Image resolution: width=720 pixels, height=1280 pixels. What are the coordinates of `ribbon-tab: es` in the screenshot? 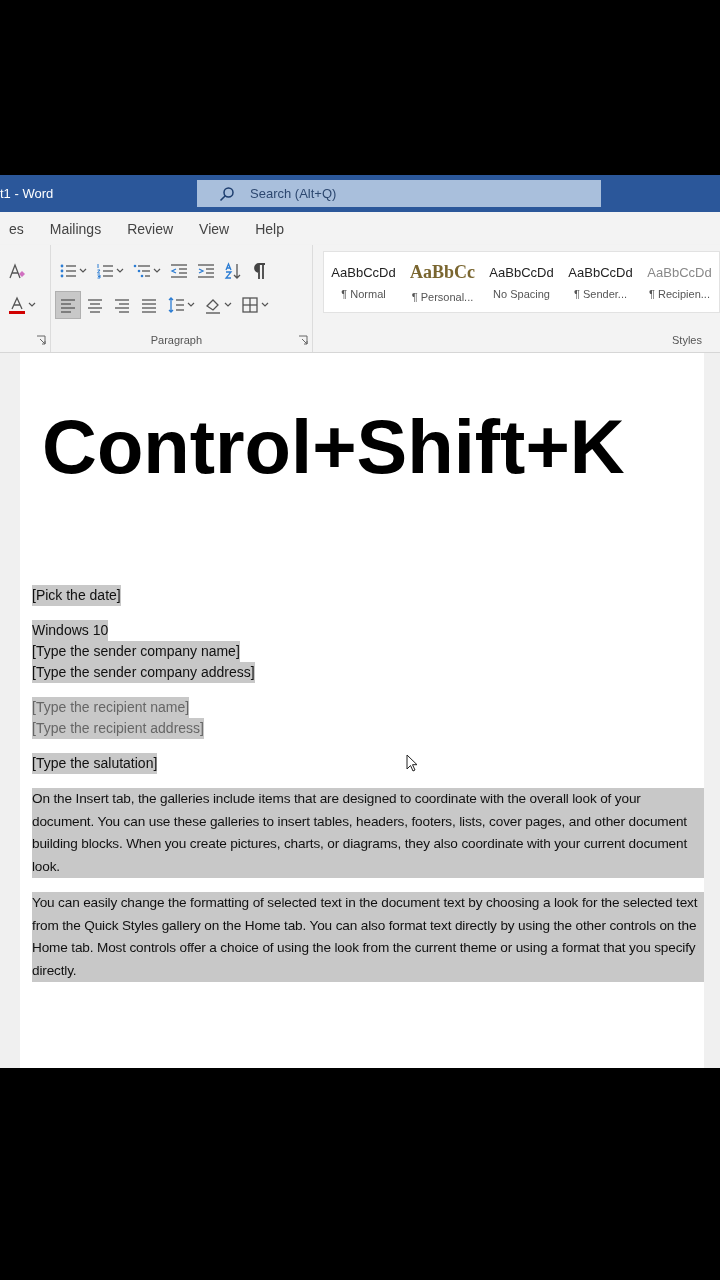 It's located at (18, 228).